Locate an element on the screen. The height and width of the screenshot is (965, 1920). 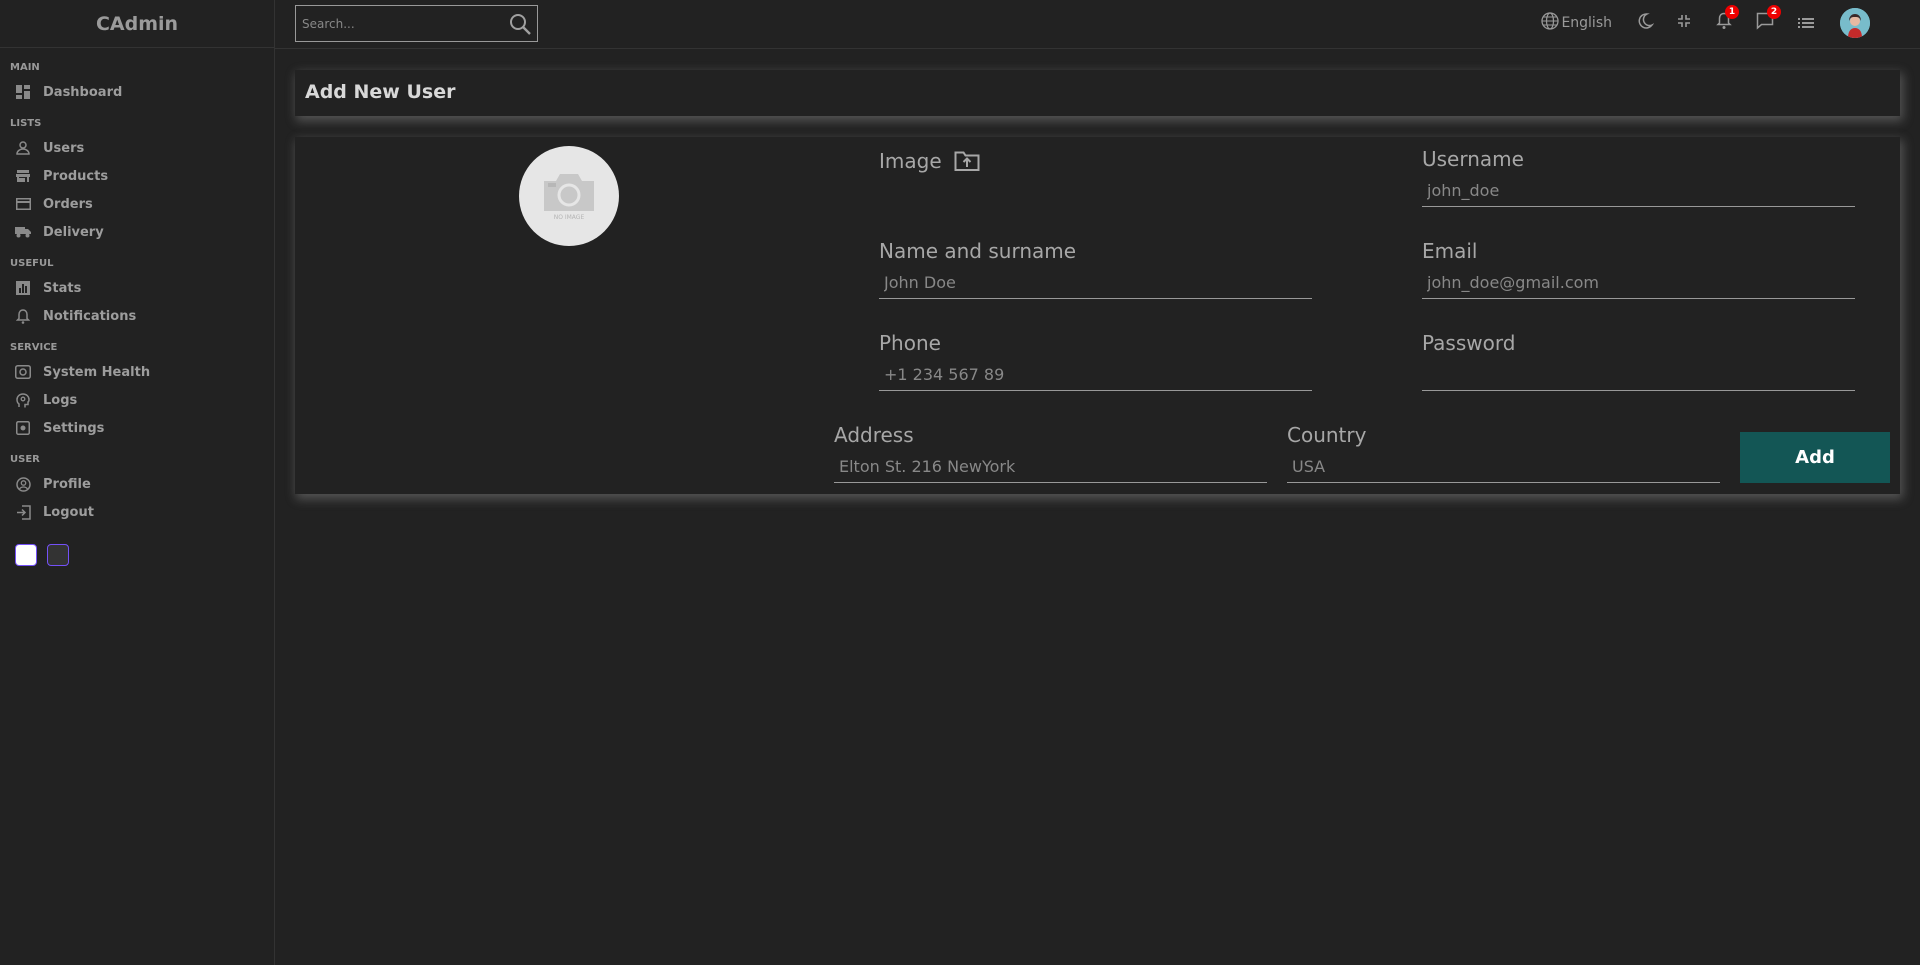
dark-mode-toggle is located at coordinates (1645, 23).